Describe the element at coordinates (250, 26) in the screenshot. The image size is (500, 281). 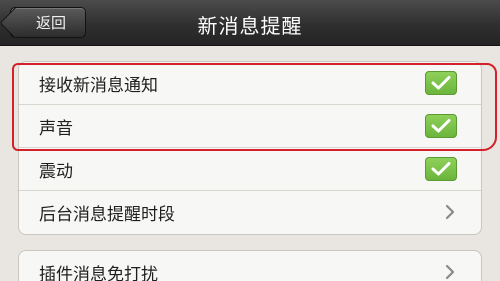
I see `page-title: 新消息提醒` at that location.